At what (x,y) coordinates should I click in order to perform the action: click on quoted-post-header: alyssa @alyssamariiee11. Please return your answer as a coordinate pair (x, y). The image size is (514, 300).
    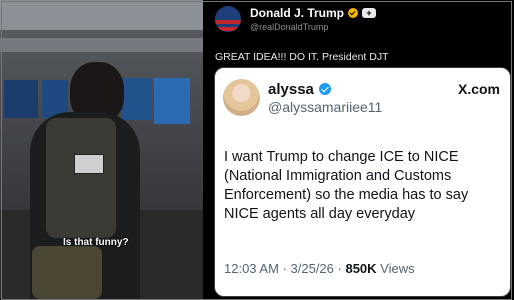
    Looking at the image, I should click on (302, 97).